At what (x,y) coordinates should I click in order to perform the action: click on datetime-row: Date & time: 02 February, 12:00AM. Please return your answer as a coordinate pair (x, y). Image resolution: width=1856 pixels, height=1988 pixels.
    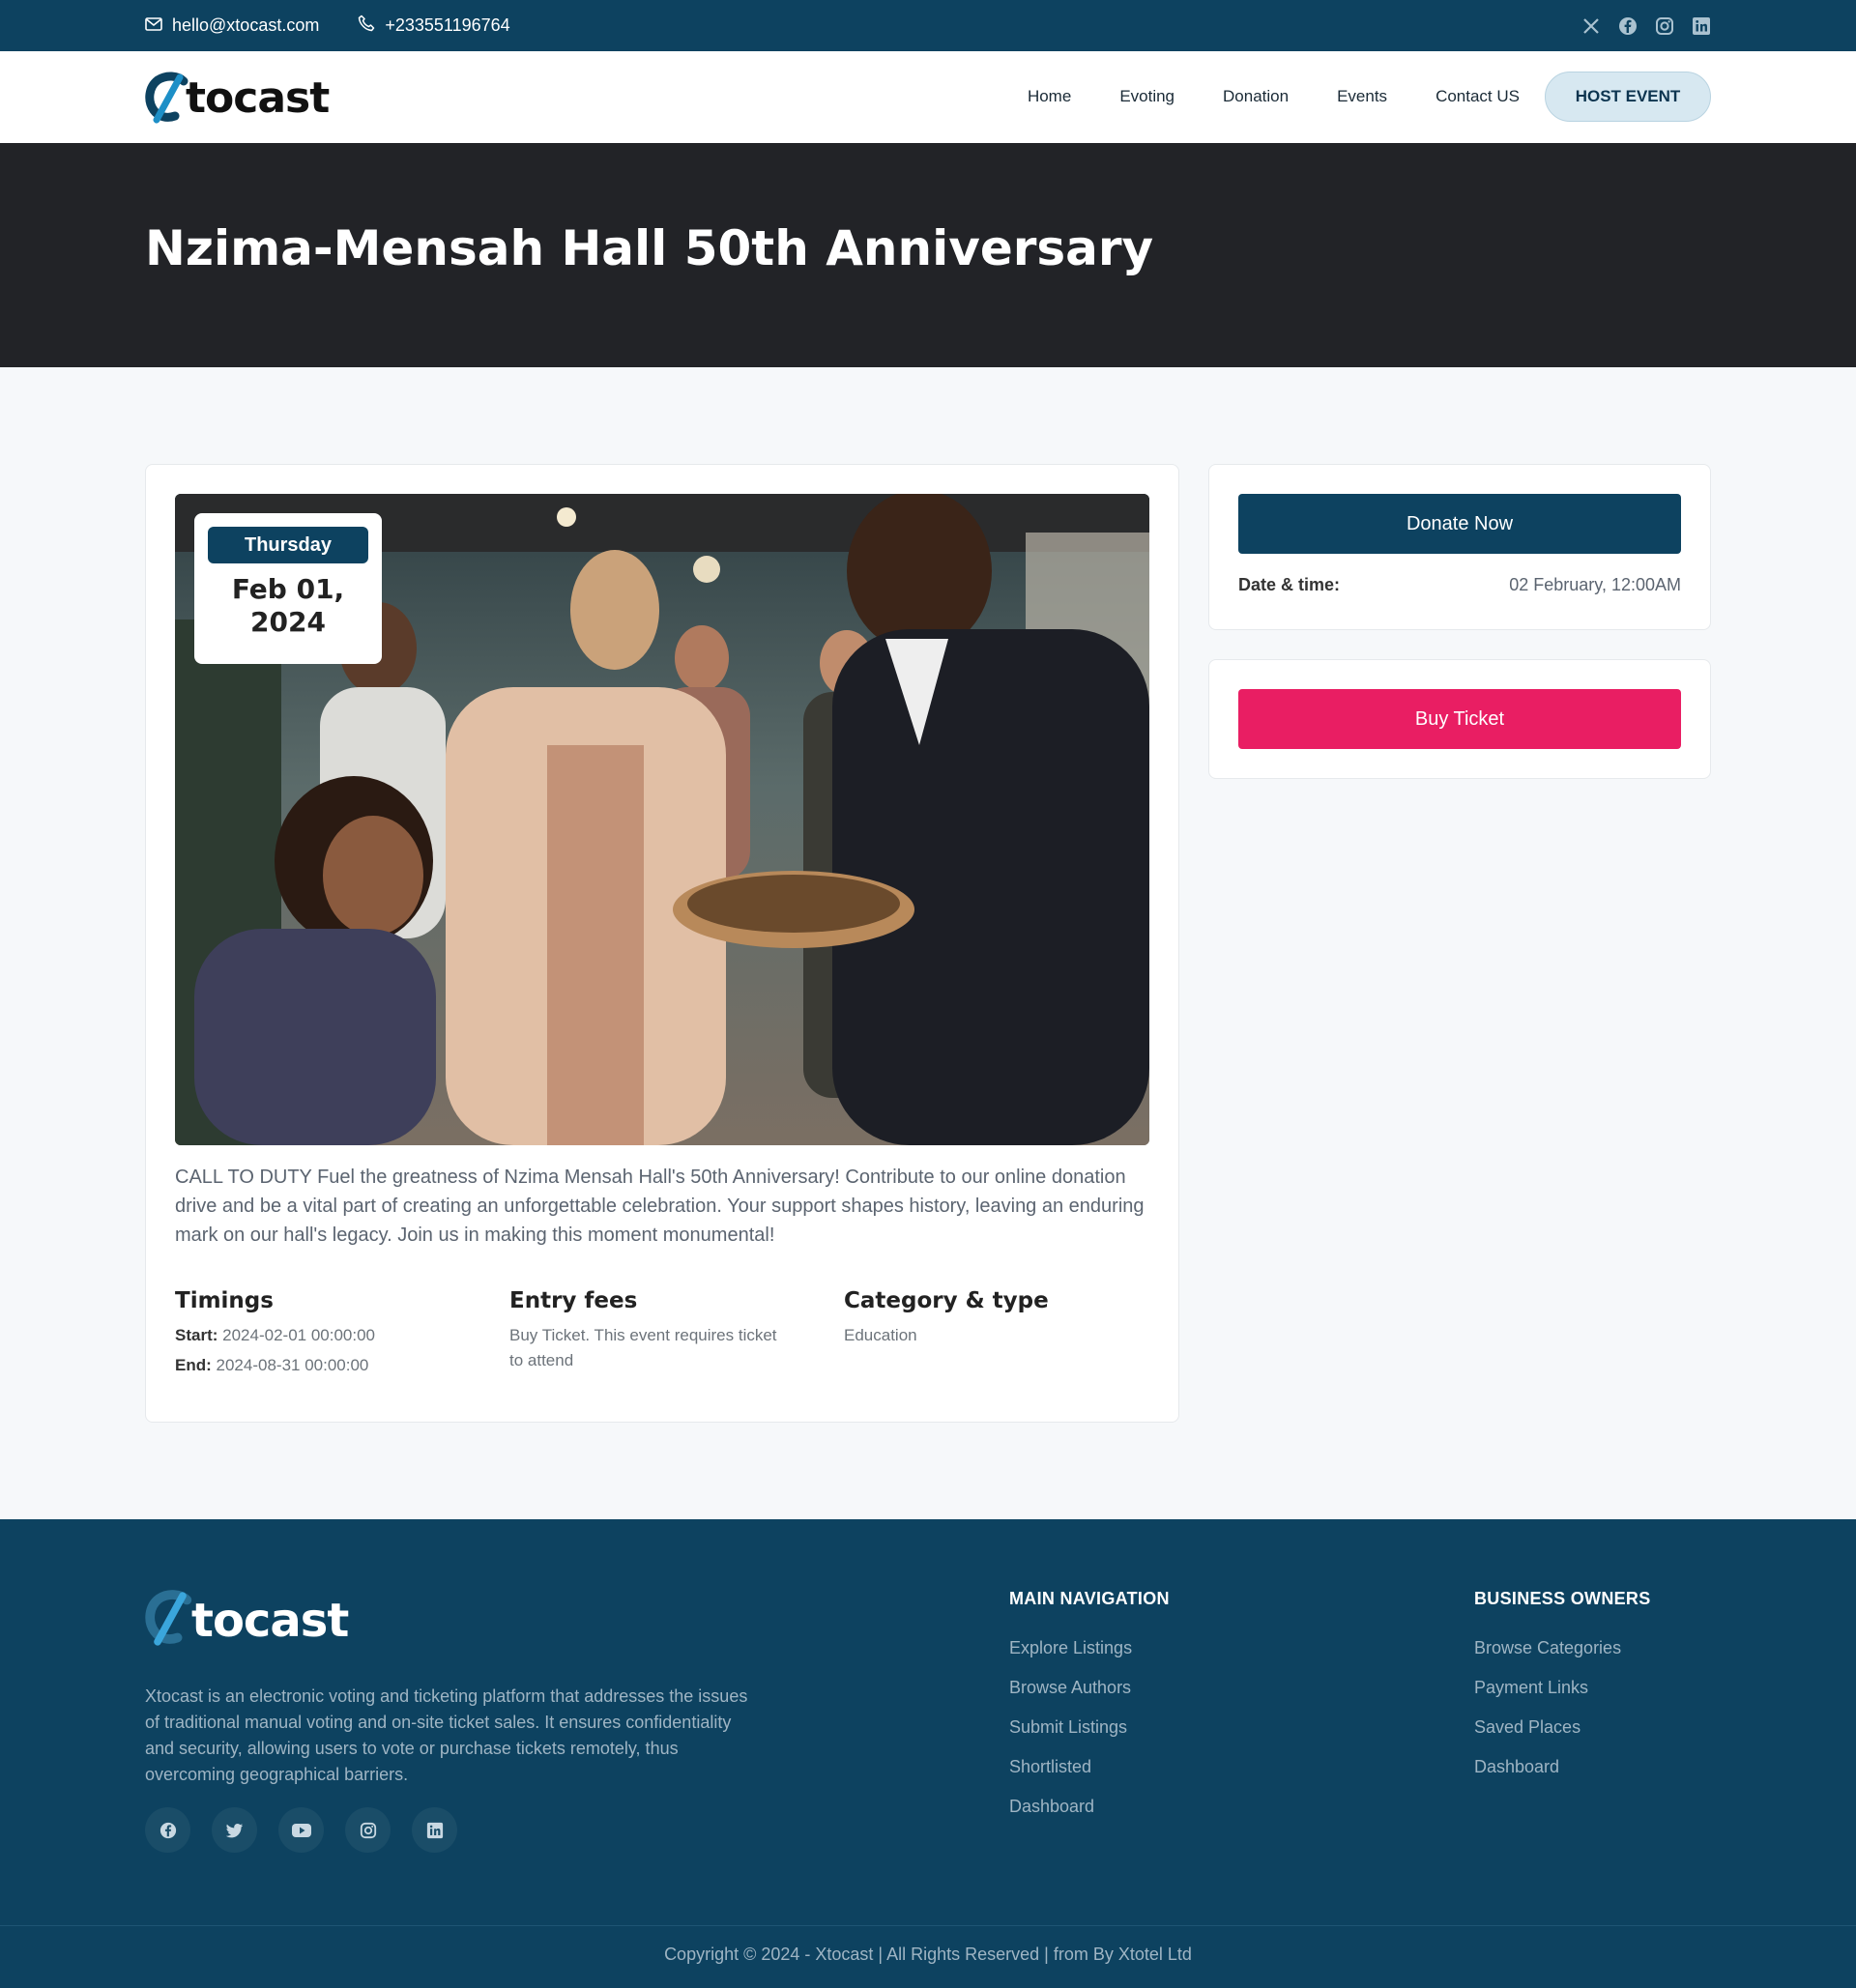
    Looking at the image, I should click on (1460, 585).